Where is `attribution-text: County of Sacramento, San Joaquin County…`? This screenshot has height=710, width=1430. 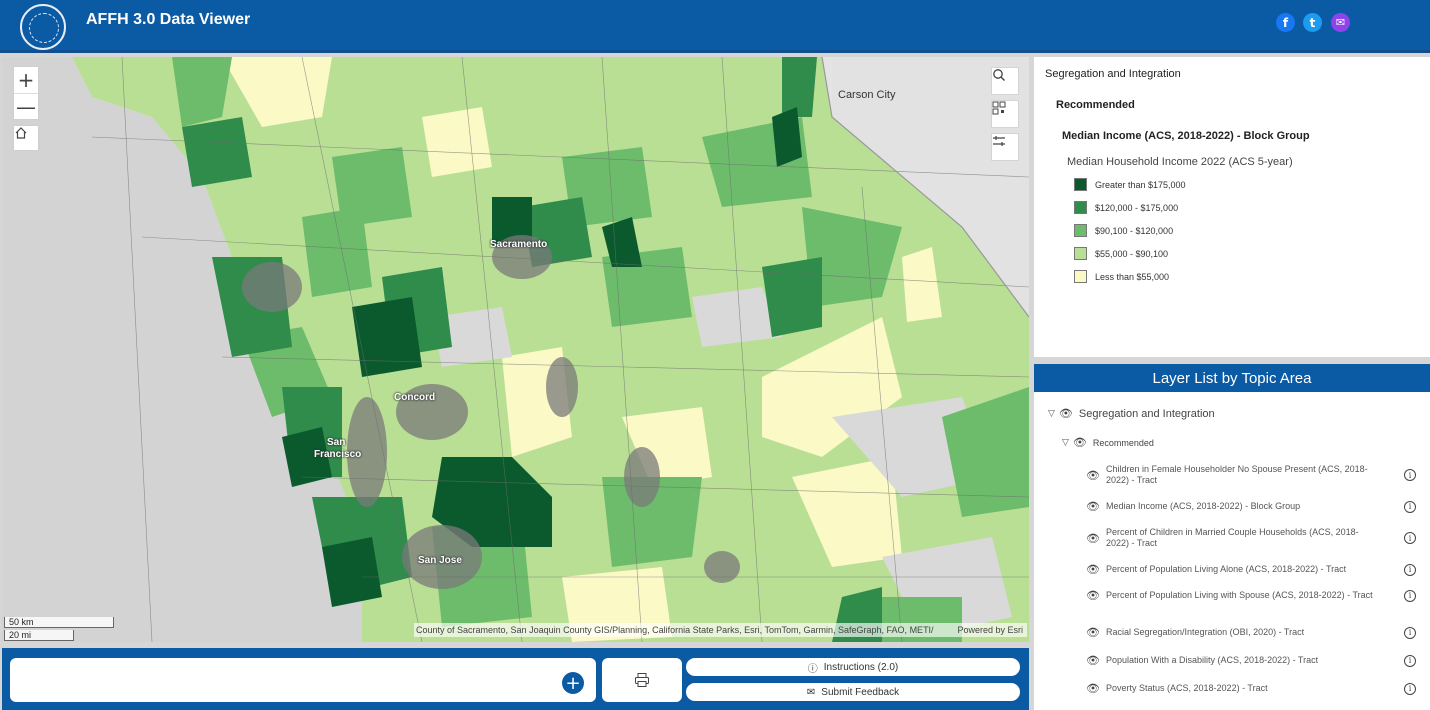
attribution-text: County of Sacramento, San Joaquin County… is located at coordinates (675, 630).